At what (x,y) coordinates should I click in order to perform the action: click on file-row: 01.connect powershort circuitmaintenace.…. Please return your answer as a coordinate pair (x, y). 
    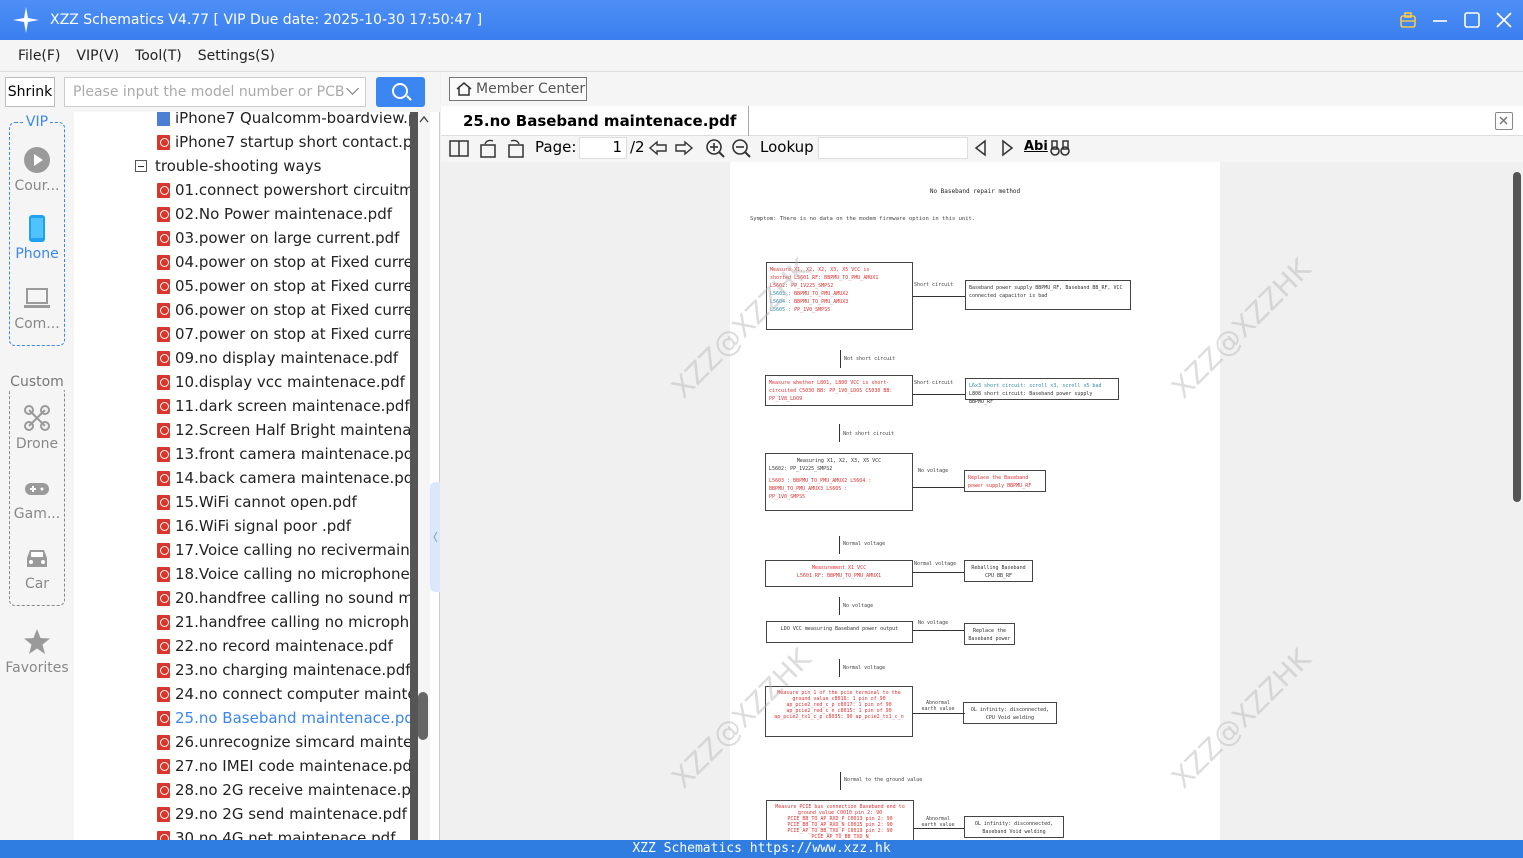
    Looking at the image, I should click on (283, 190).